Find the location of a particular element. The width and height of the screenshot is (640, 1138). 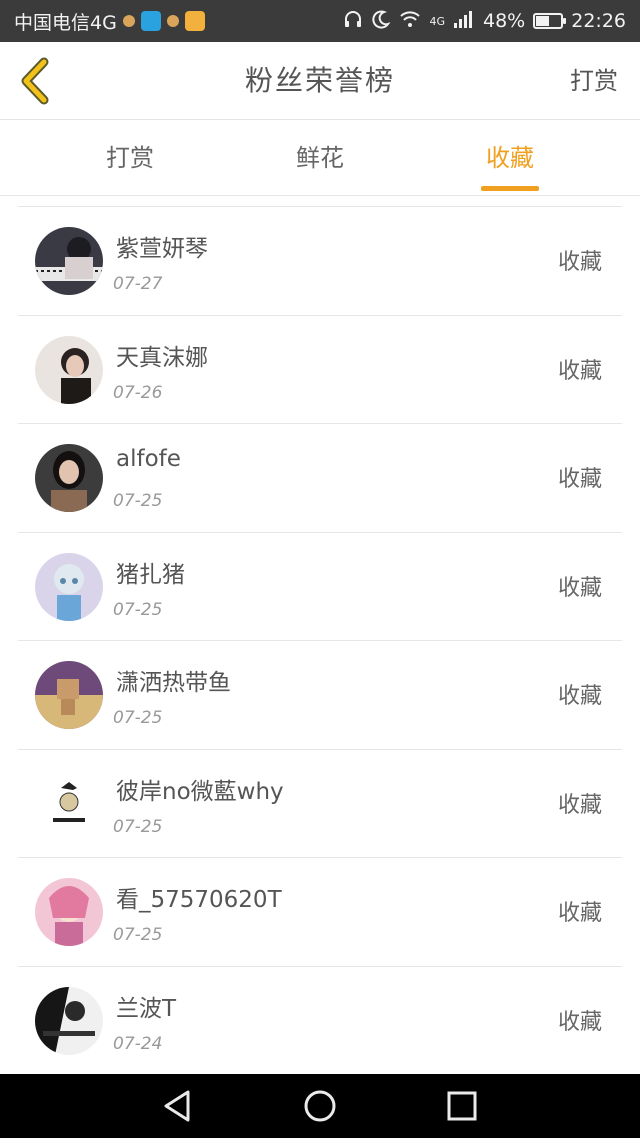

fan-name: 彼岸no微藍why is located at coordinates (200, 791).